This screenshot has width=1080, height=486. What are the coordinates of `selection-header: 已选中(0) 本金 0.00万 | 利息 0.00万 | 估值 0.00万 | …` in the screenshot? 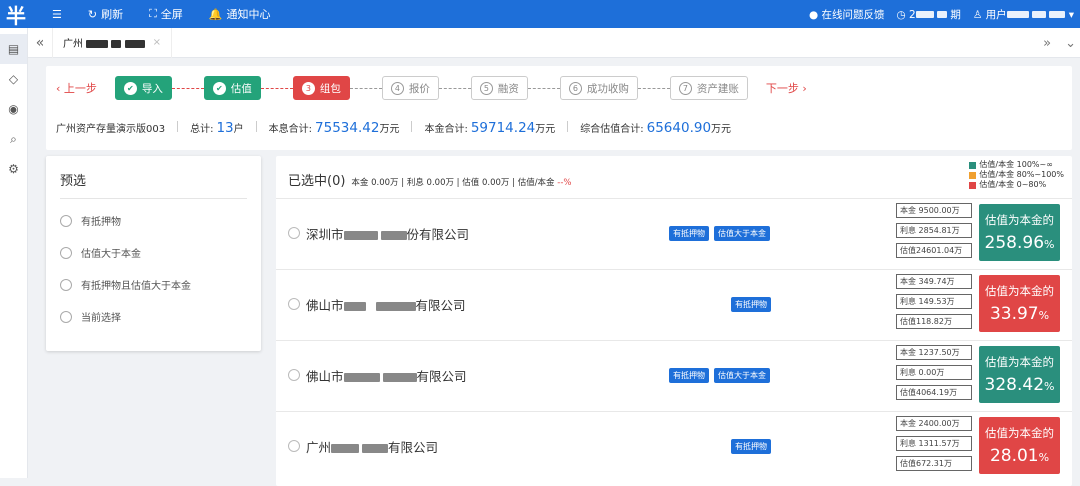 It's located at (429, 179).